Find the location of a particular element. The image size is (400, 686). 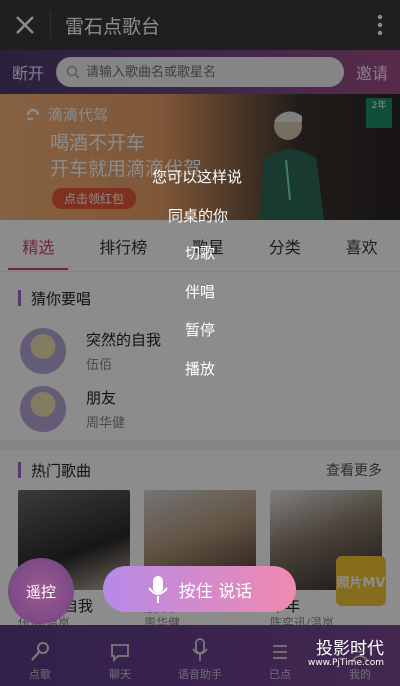

voice-hint-header: 您可以这样说 is located at coordinates (197, 177).